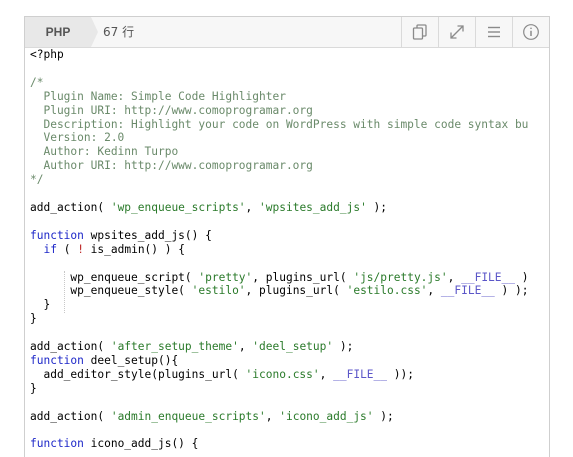 The height and width of the screenshot is (457, 573). I want to click on info-button, so click(530, 32).